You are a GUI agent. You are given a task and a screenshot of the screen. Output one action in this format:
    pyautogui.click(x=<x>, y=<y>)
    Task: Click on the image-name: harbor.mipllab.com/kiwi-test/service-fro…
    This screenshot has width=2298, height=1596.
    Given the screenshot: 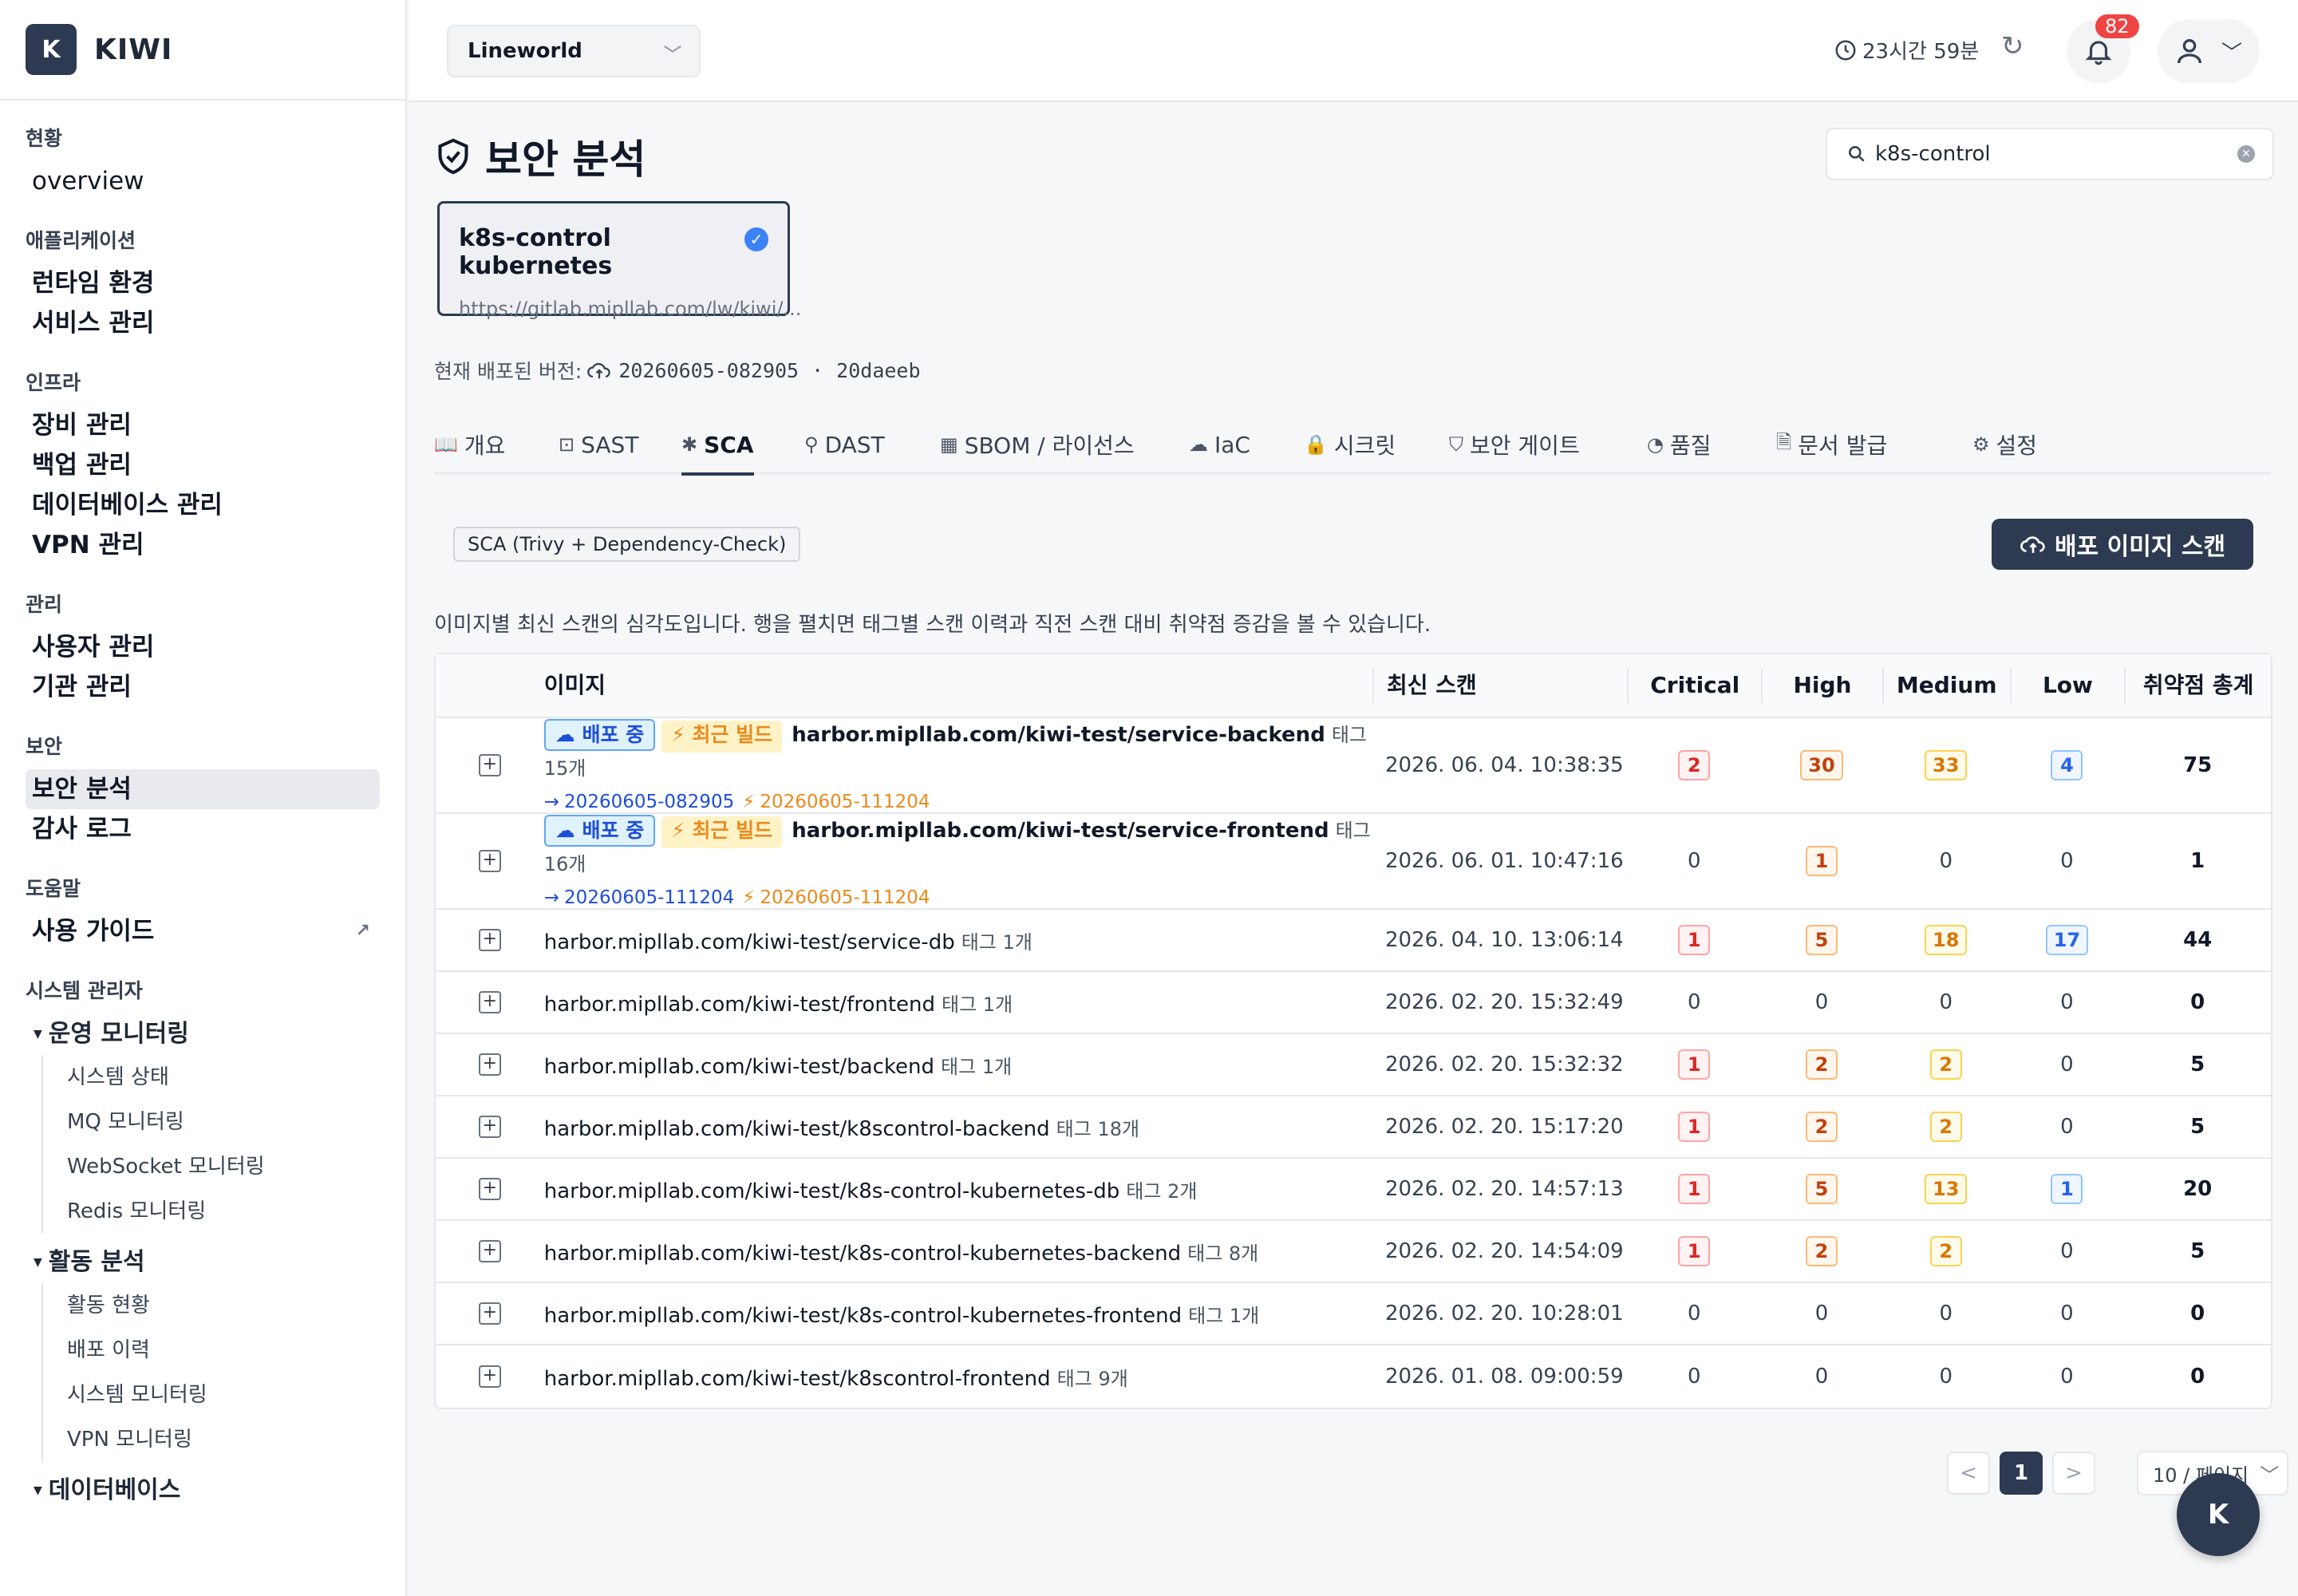 What is the action you would take?
    pyautogui.click(x=1060, y=831)
    